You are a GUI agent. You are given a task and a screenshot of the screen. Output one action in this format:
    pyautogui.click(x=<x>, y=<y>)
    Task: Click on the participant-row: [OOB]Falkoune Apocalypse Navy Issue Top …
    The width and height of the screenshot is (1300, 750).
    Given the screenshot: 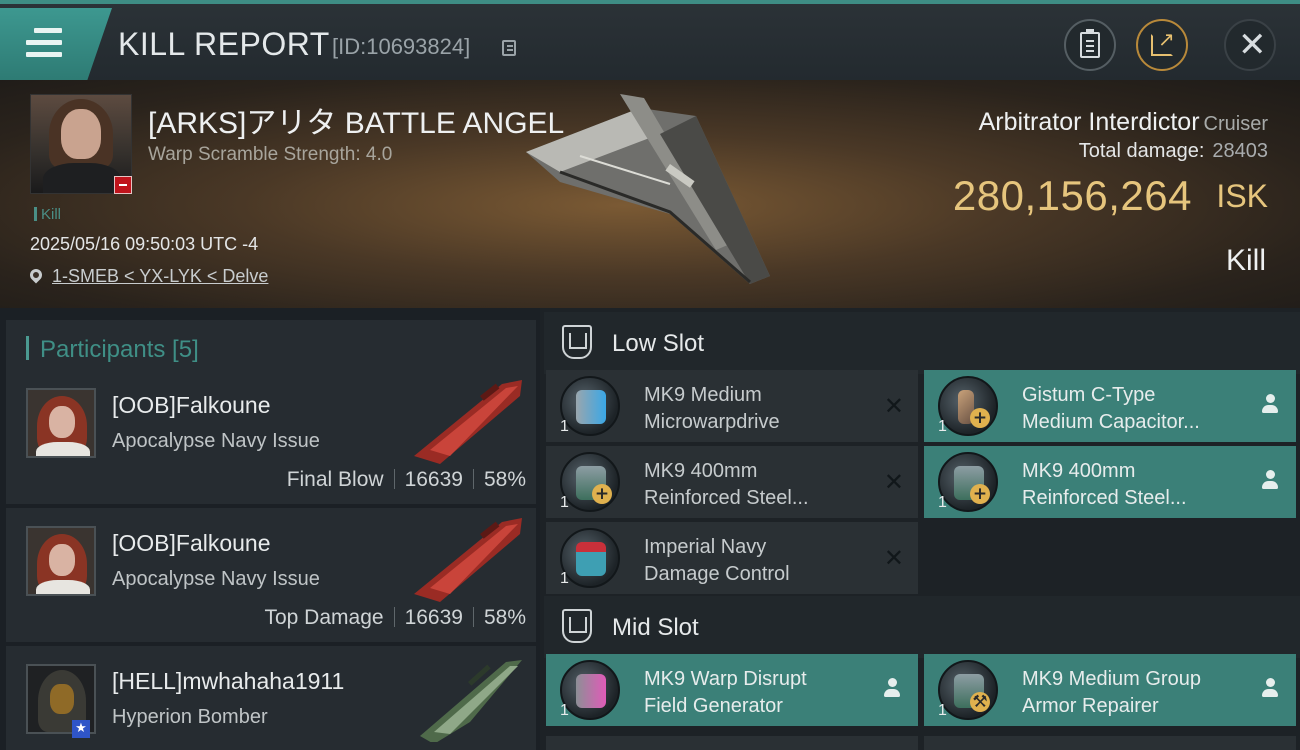 What is the action you would take?
    pyautogui.click(x=271, y=575)
    